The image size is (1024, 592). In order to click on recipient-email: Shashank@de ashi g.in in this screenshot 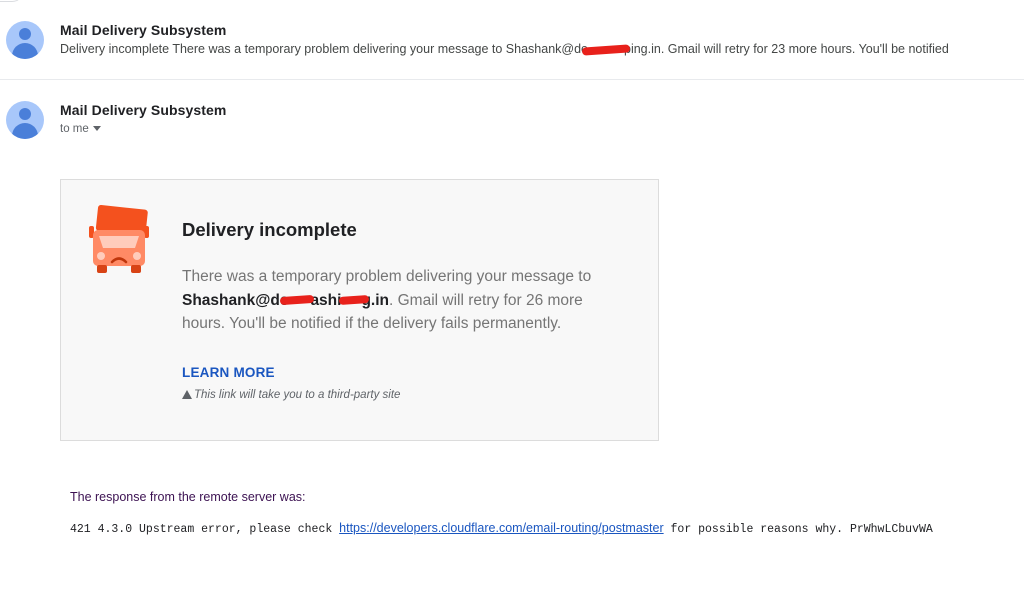, I will do `click(286, 300)`.